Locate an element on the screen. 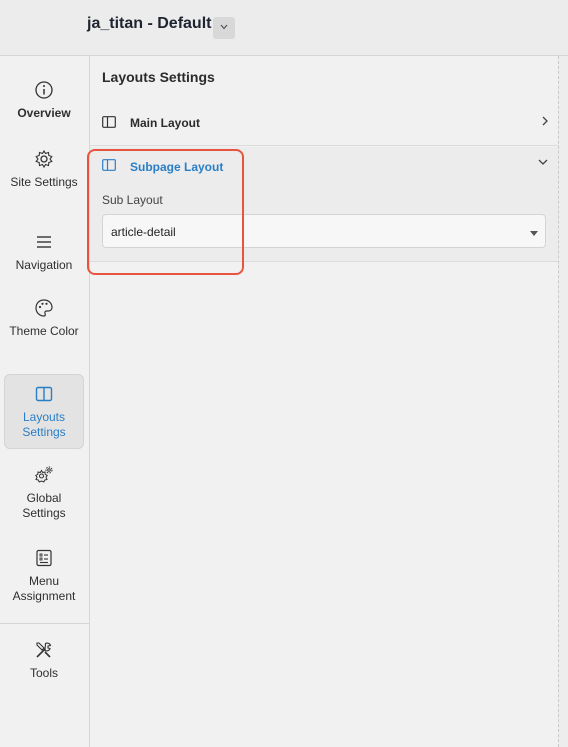  section-label: Main Layout is located at coordinates (165, 123).